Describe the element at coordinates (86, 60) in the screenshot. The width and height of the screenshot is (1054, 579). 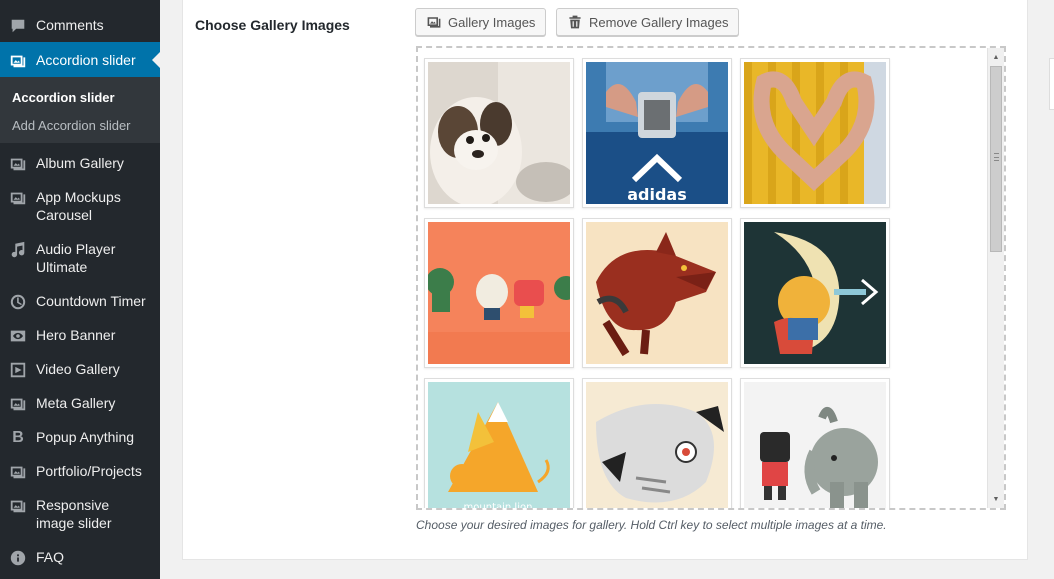
I see `sidebar-item-label: Accordion slider` at that location.